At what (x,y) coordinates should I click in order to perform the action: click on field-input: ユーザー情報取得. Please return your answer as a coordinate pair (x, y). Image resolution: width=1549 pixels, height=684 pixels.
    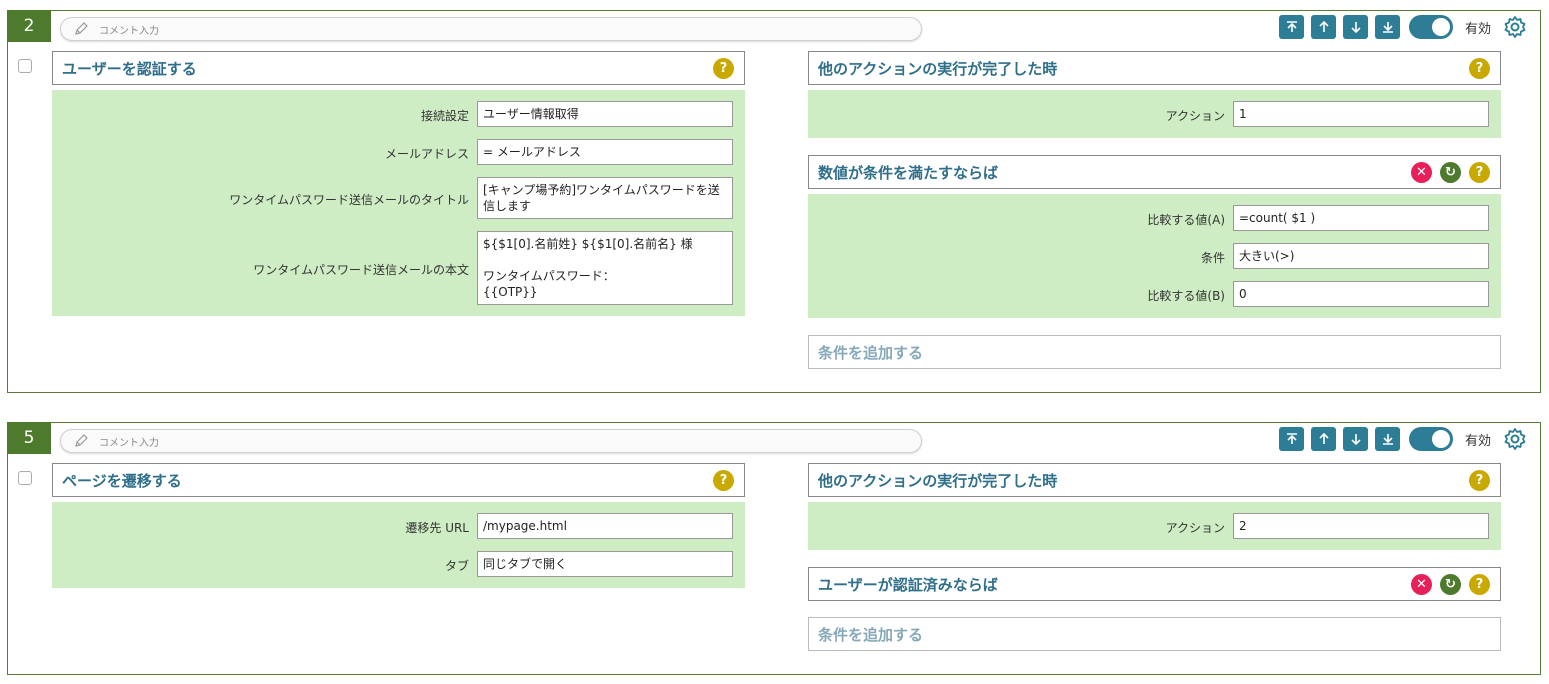
    Looking at the image, I should click on (605, 114).